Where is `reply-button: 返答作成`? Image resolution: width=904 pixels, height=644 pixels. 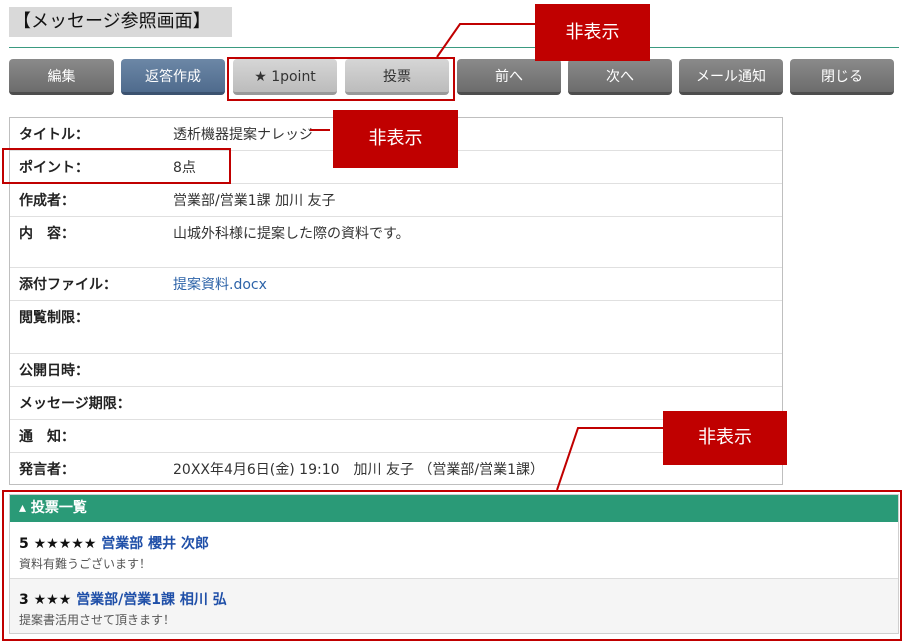
reply-button: 返答作成 is located at coordinates (173, 77).